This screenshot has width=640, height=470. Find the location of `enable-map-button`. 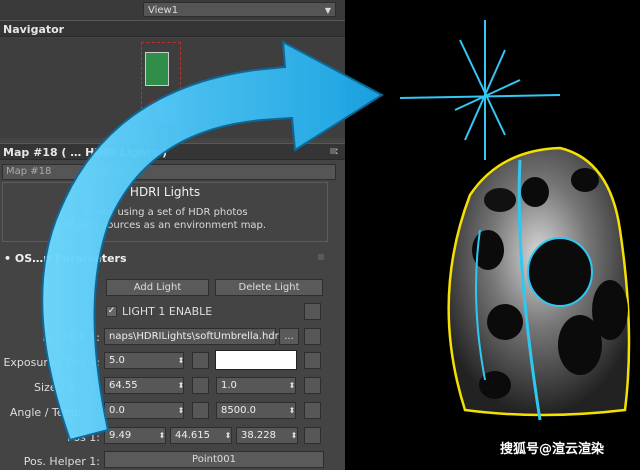

enable-map-button is located at coordinates (312, 311).